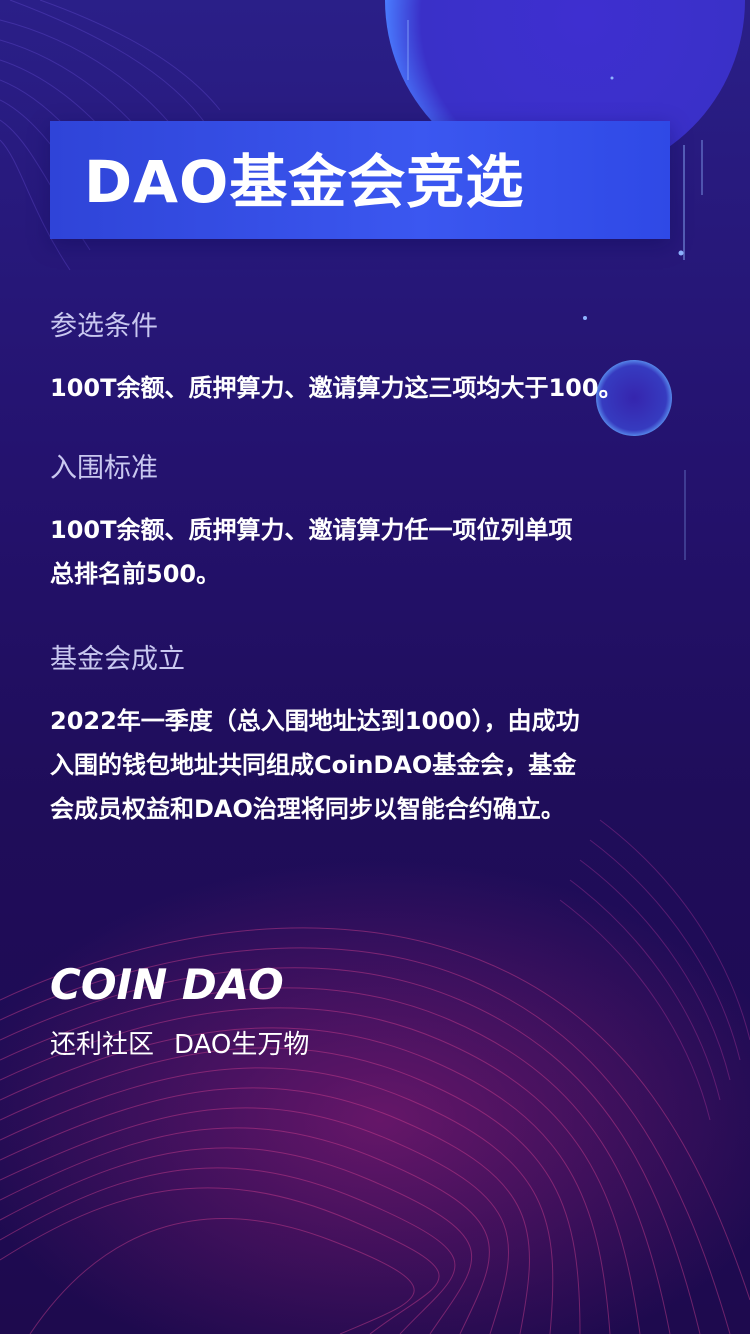 The image size is (750, 1334). Describe the element at coordinates (102, 1045) in the screenshot. I see `tagline-part-1: 还利社区` at that location.